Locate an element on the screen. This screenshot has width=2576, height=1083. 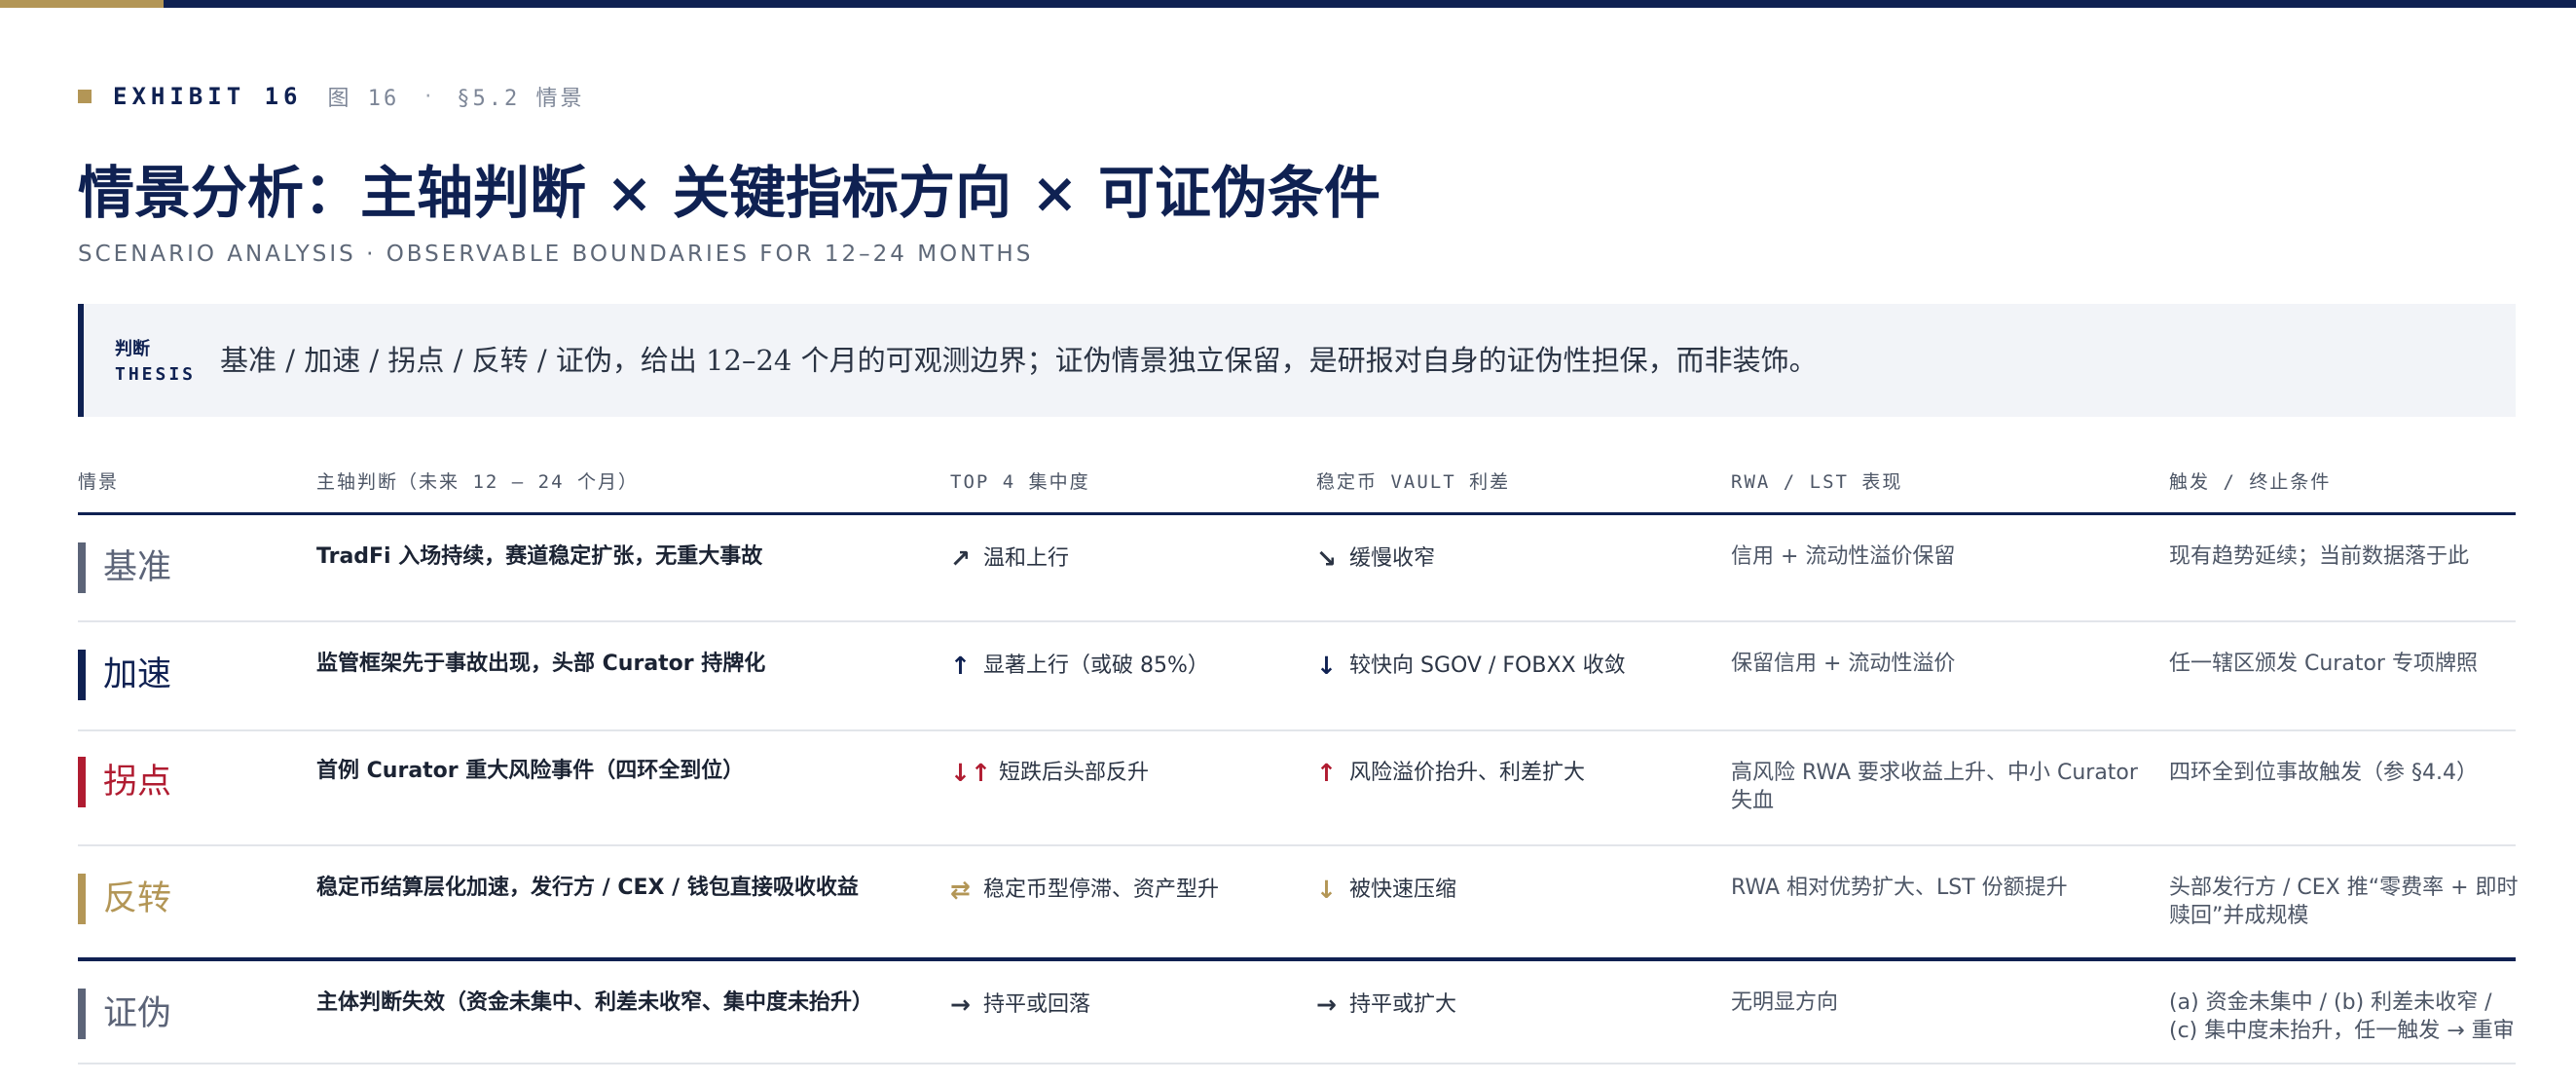
page-title: 情景分析：主轴判断 × 关键指标方向 × 可证伪条件 is located at coordinates (729, 193).